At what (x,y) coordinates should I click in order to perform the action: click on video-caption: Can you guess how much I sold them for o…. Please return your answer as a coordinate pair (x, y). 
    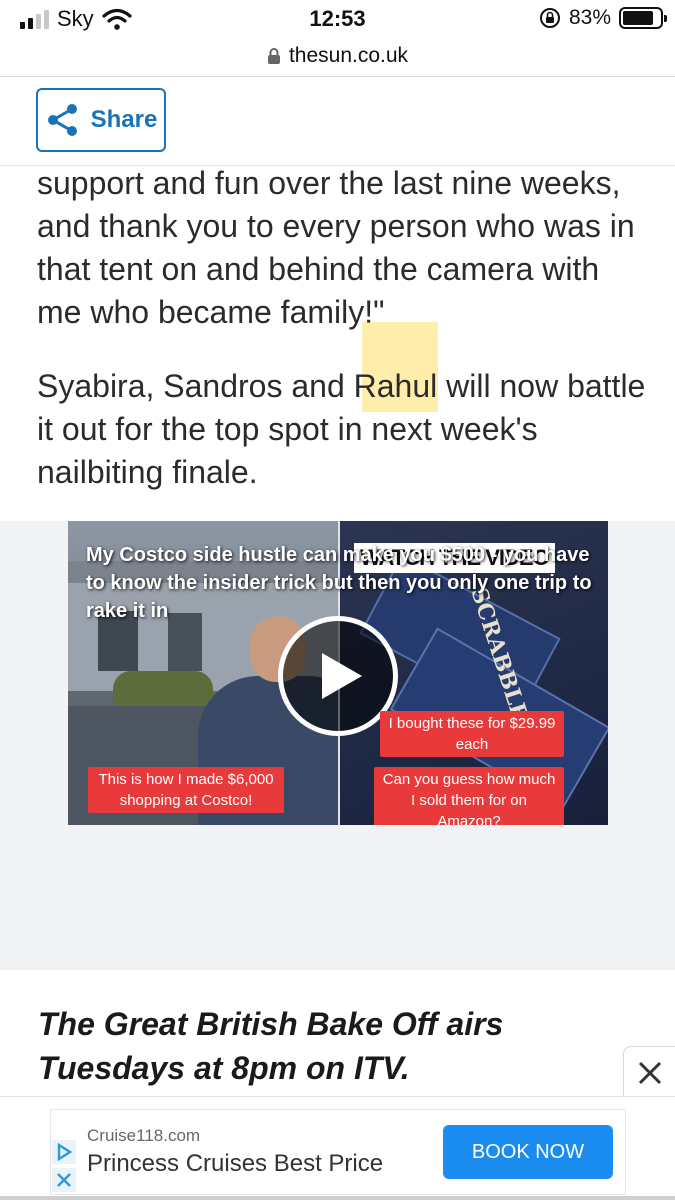
    Looking at the image, I should click on (469, 796).